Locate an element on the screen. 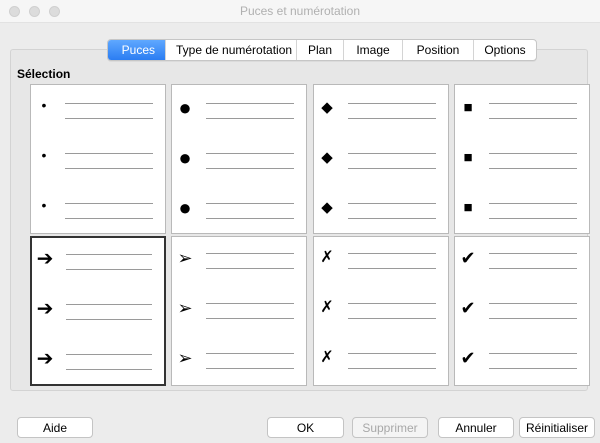 The image size is (600, 443). tab-numbering-type: Type de numérotation is located at coordinates (230, 50).